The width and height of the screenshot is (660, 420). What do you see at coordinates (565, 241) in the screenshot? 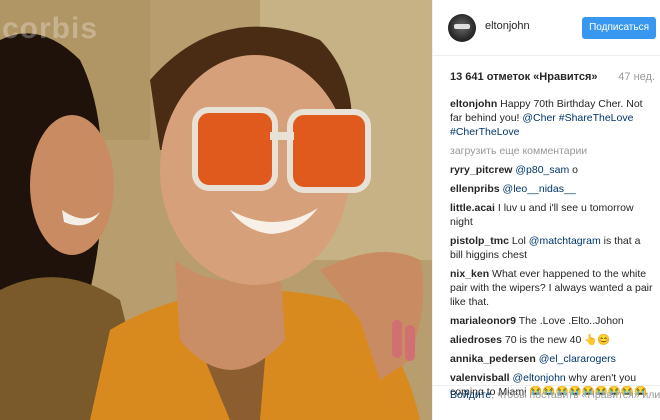
I see `comment-mention: @matchtagram` at bounding box center [565, 241].